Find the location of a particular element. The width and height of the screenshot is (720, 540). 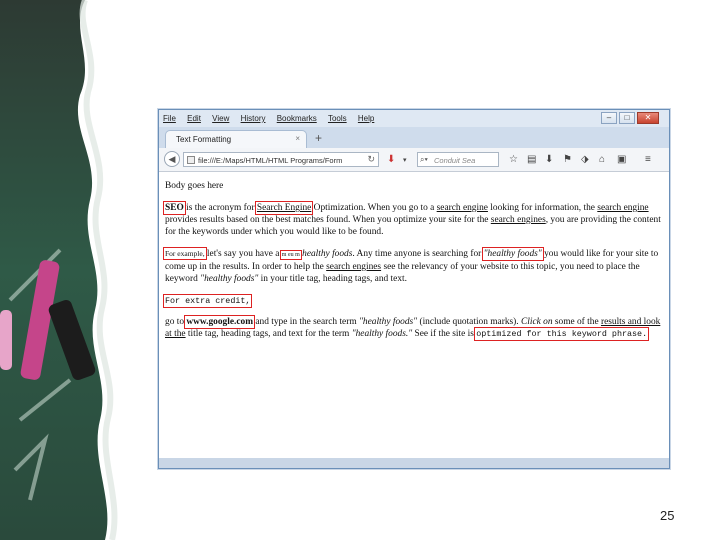

slide-number: 25 is located at coordinates (667, 515).